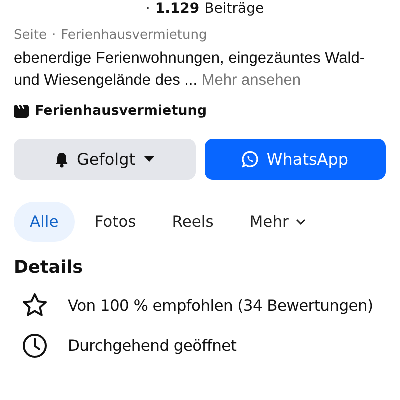  Describe the element at coordinates (30, 35) in the screenshot. I see `page-type: Seite` at that location.